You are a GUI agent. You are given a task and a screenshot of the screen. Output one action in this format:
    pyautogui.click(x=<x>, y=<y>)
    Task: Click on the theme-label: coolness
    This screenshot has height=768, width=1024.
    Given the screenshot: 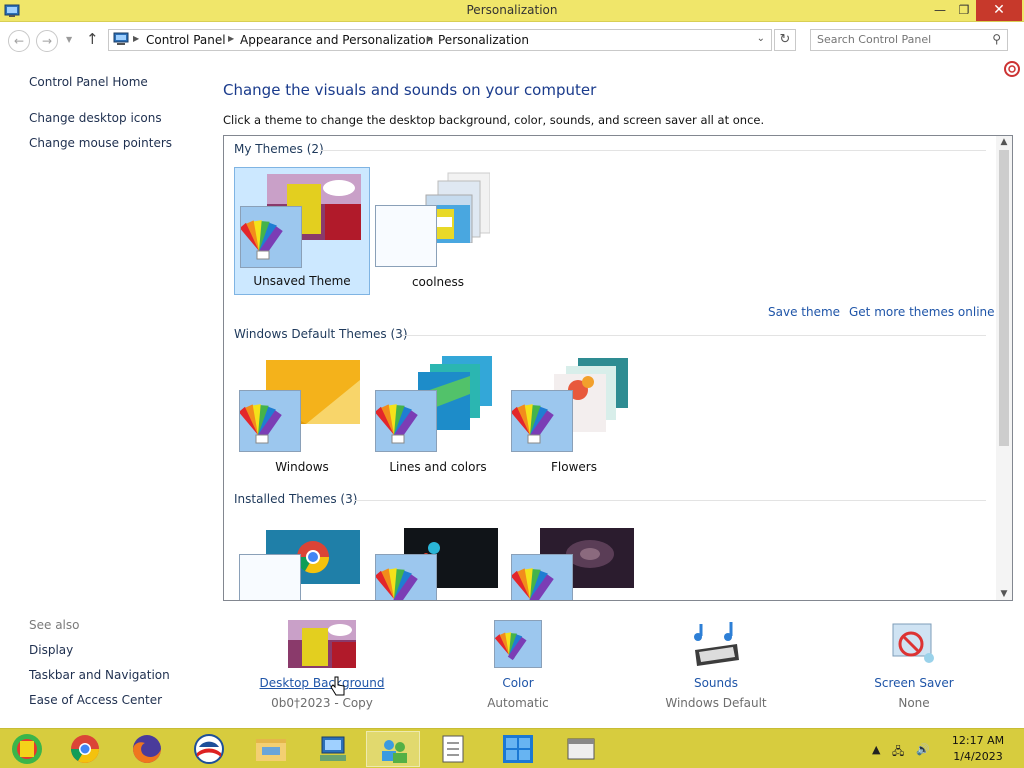 What is the action you would take?
    pyautogui.click(x=438, y=282)
    